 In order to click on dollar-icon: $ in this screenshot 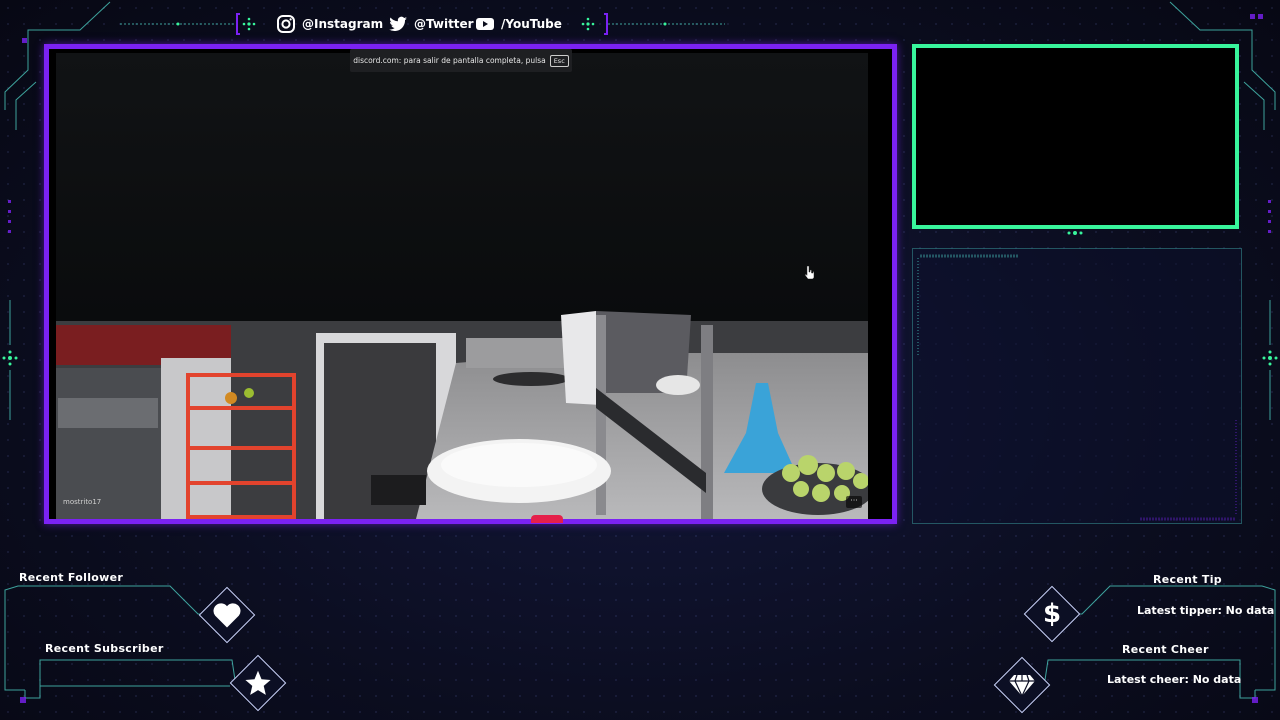, I will do `click(1052, 614)`.